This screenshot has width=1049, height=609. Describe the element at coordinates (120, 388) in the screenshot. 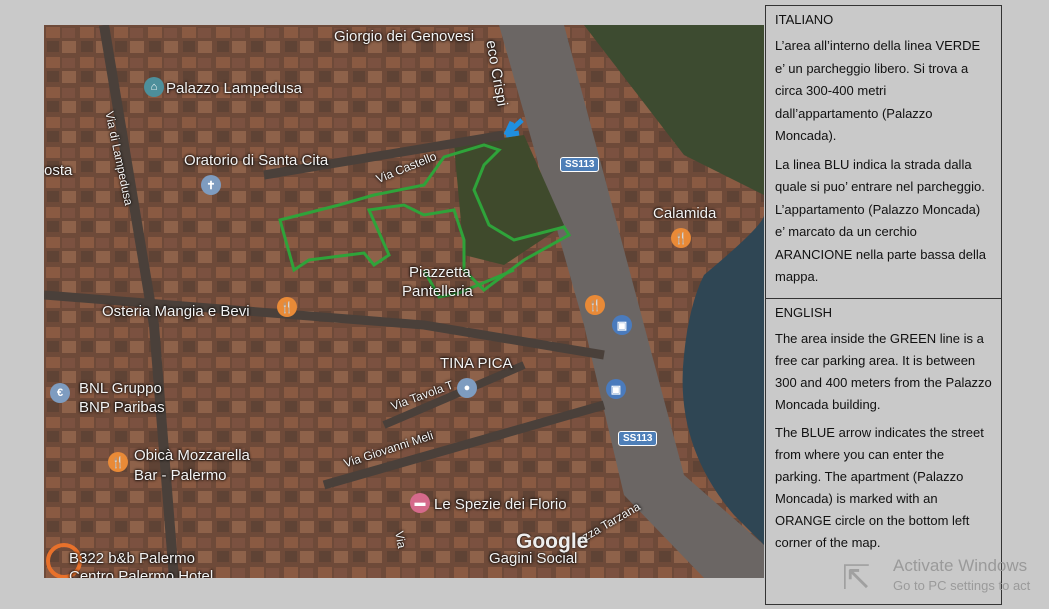

I see `label-bnl-1: BNL Gruppo` at that location.